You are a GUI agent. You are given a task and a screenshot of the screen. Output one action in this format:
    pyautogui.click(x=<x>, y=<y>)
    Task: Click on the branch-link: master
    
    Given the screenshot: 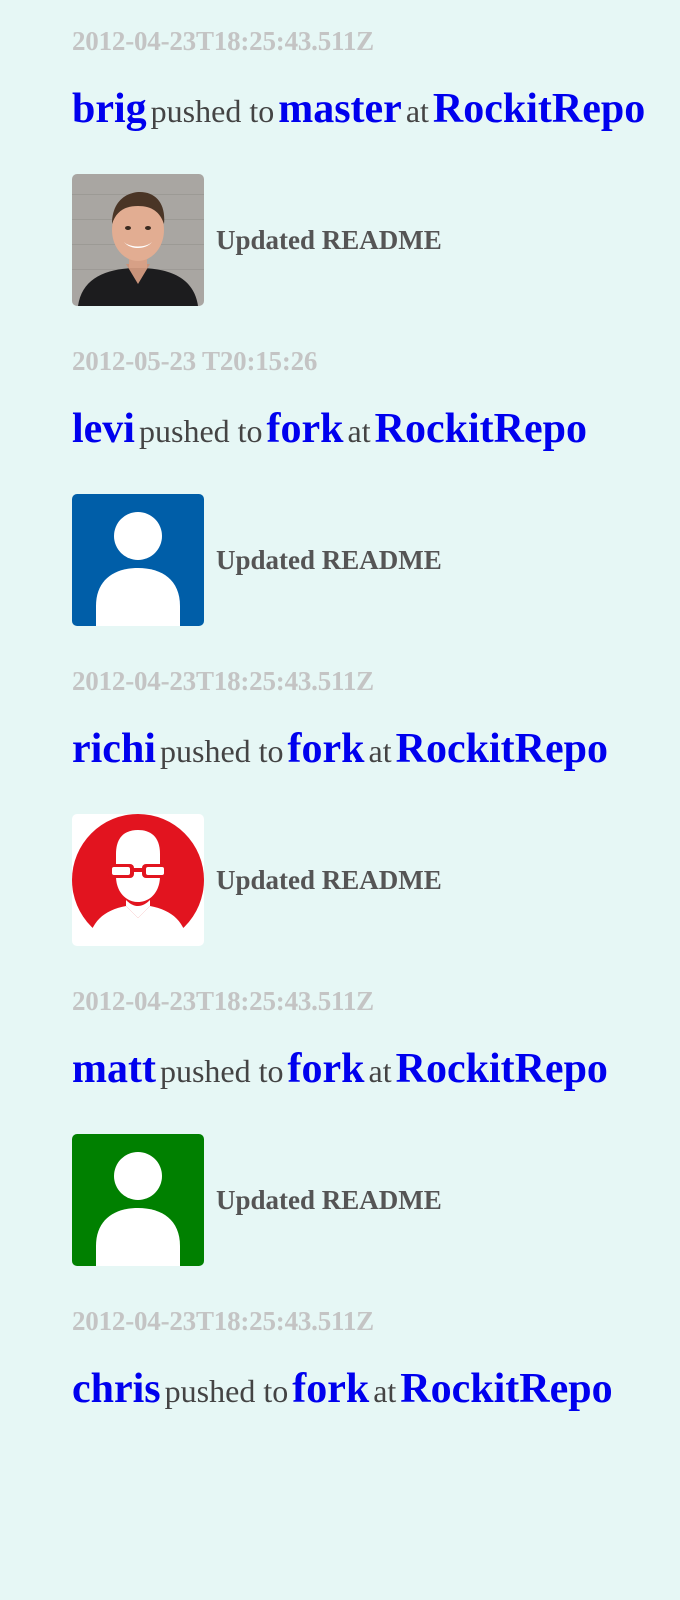 What is the action you would take?
    pyautogui.click(x=340, y=109)
    